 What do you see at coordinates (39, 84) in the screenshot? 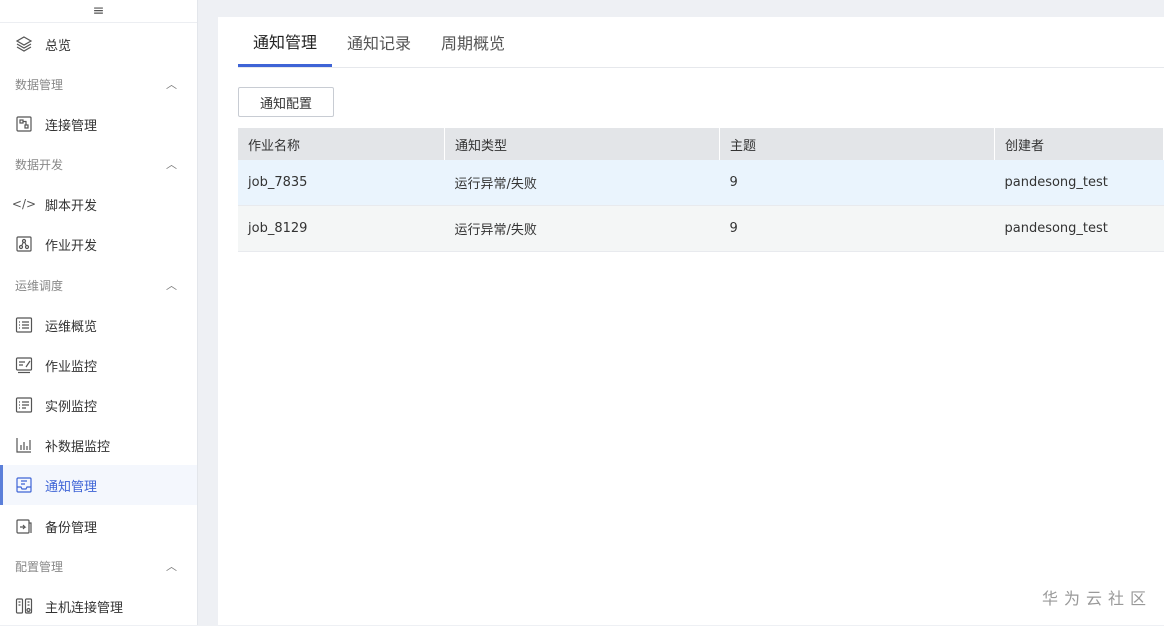
I see `group-label: 数据管理` at bounding box center [39, 84].